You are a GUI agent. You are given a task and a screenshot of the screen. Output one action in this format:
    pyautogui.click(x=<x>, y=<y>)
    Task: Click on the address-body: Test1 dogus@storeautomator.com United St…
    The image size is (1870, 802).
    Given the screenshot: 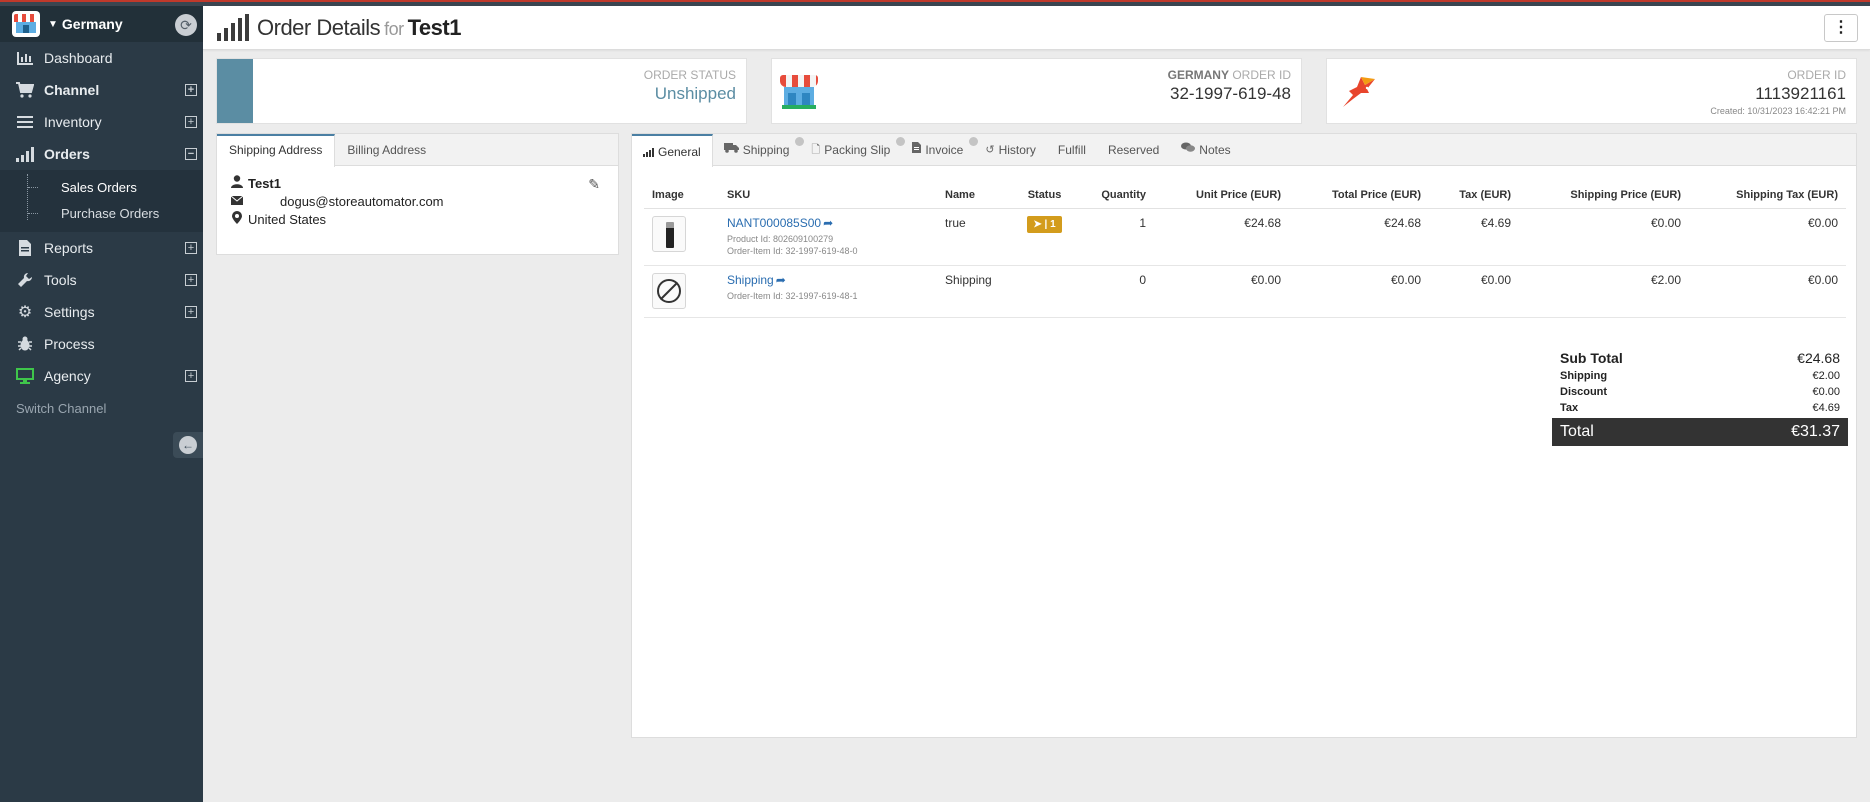 What is the action you would take?
    pyautogui.click(x=417, y=201)
    